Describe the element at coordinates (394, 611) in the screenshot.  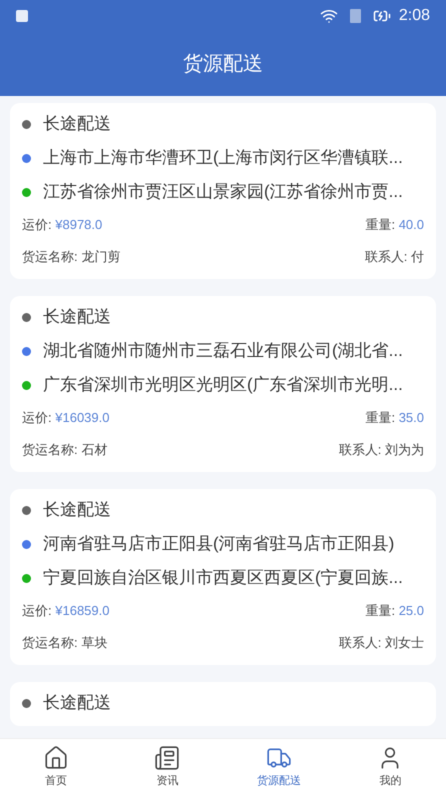
I see `cargo-weight: 重量: 25.0` at that location.